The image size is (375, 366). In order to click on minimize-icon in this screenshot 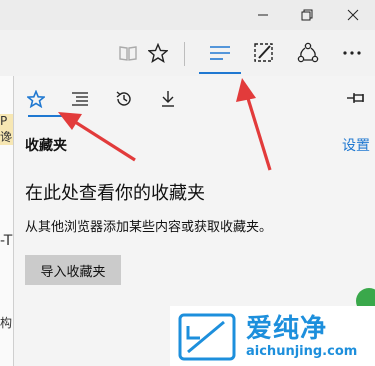, I will do `click(263, 15)`.